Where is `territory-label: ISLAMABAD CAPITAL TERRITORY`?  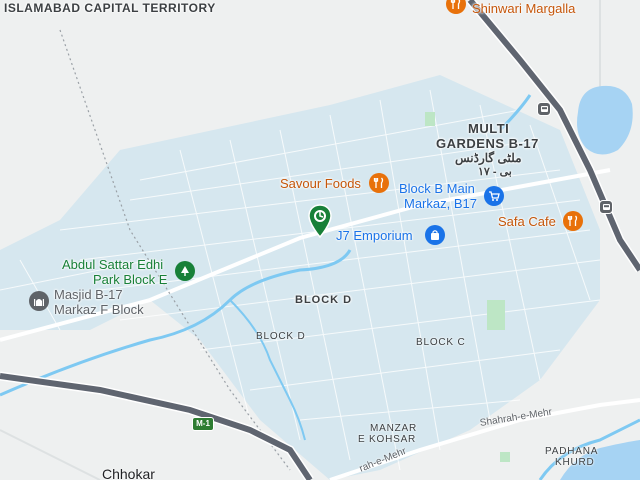
territory-label: ISLAMABAD CAPITAL TERRITORY is located at coordinates (110, 8).